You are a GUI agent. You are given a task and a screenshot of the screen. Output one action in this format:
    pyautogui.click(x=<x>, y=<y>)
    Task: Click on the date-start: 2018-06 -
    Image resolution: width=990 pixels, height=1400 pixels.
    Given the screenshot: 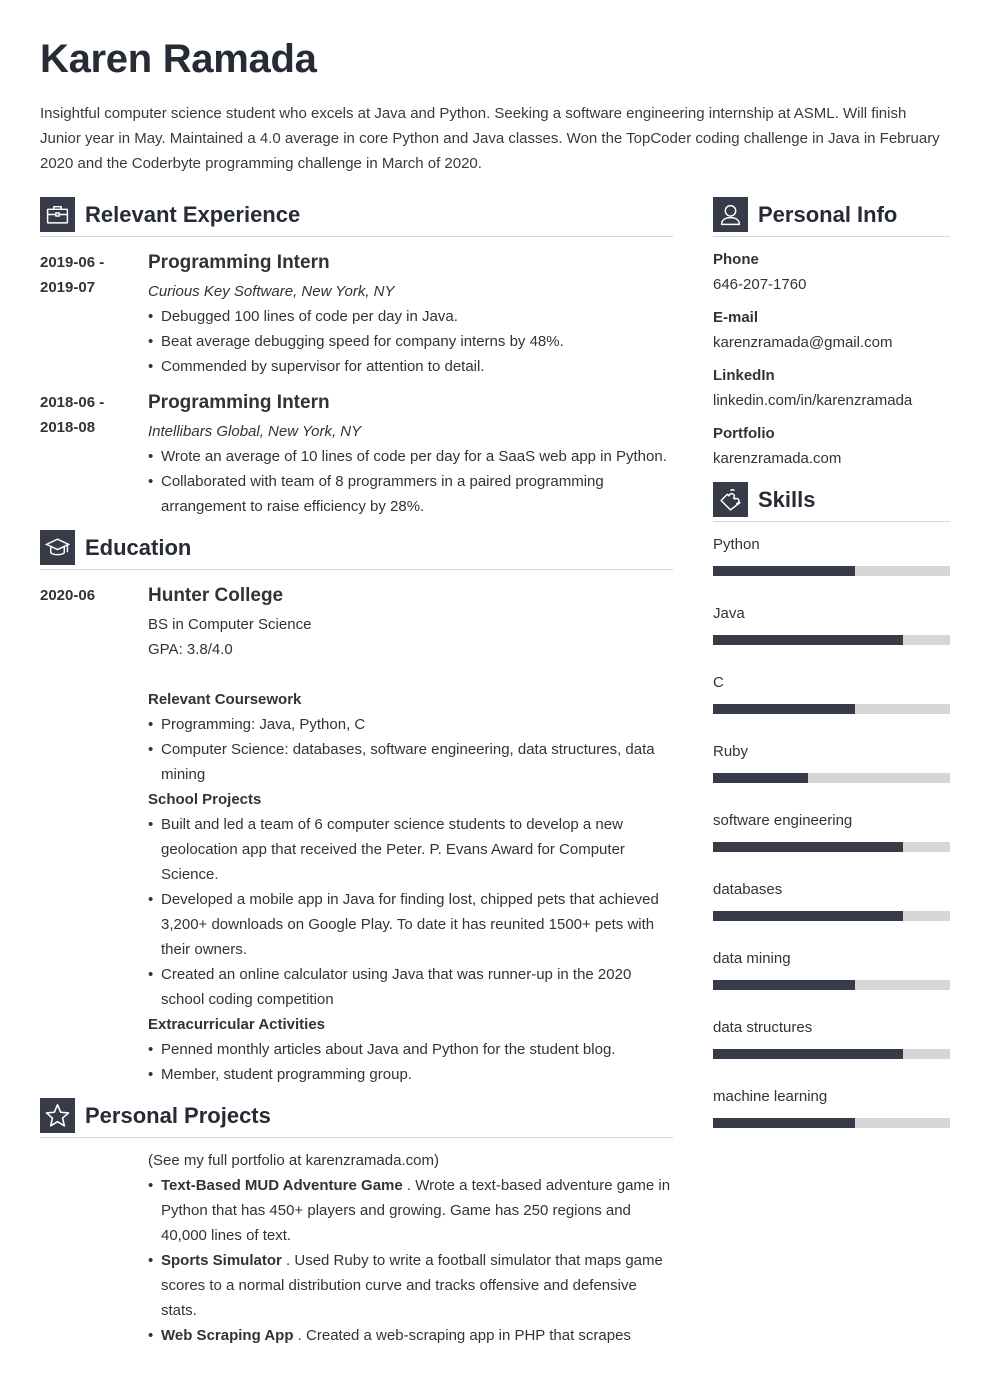 What is the action you would take?
    pyautogui.click(x=72, y=402)
    